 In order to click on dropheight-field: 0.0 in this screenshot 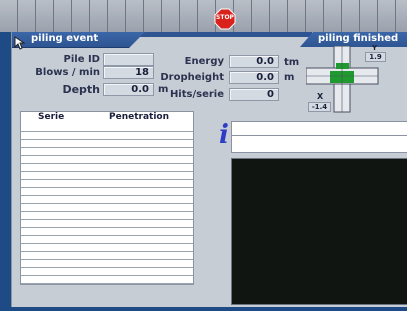, I will do `click(254, 77)`.